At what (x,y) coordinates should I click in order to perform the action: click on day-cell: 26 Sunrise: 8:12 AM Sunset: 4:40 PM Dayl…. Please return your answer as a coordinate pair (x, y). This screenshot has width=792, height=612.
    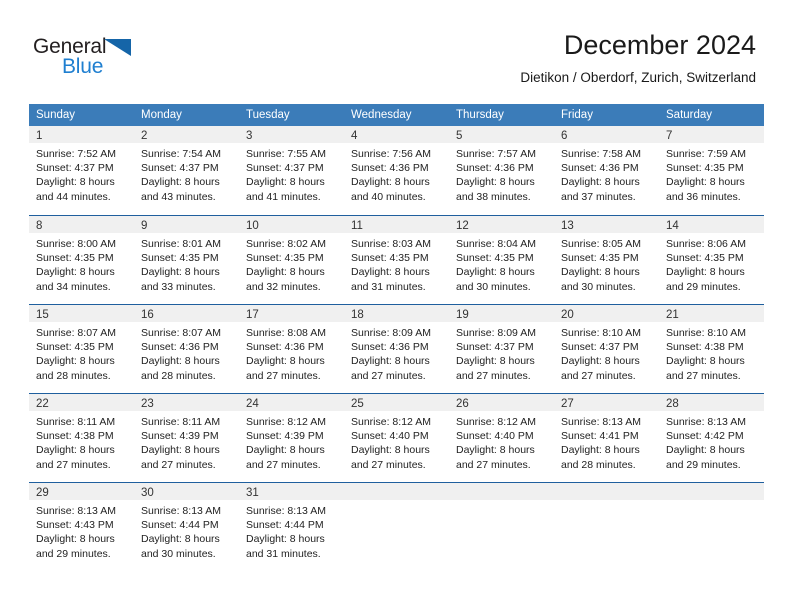
    Looking at the image, I should click on (501, 438).